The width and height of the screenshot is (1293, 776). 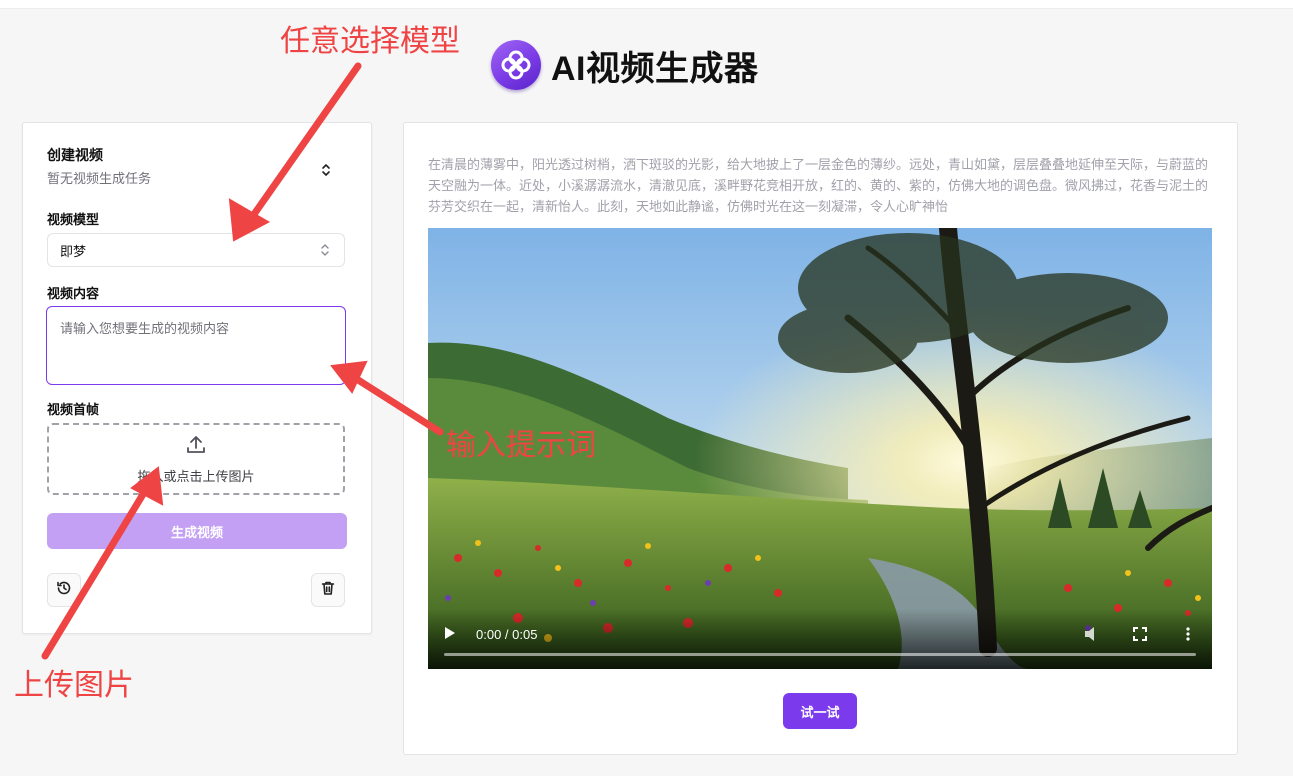 I want to click on app-header: AI视频生成器, so click(x=625, y=65).